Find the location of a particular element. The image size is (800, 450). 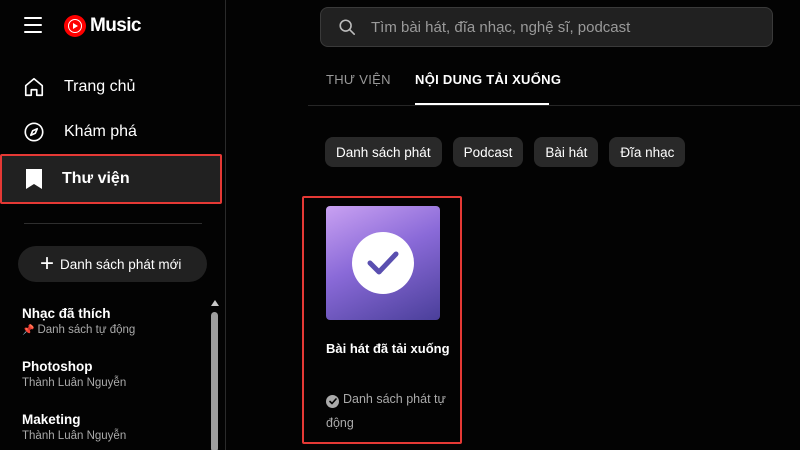

new-playlist-button: + Danh sách phát mới is located at coordinates (112, 264).